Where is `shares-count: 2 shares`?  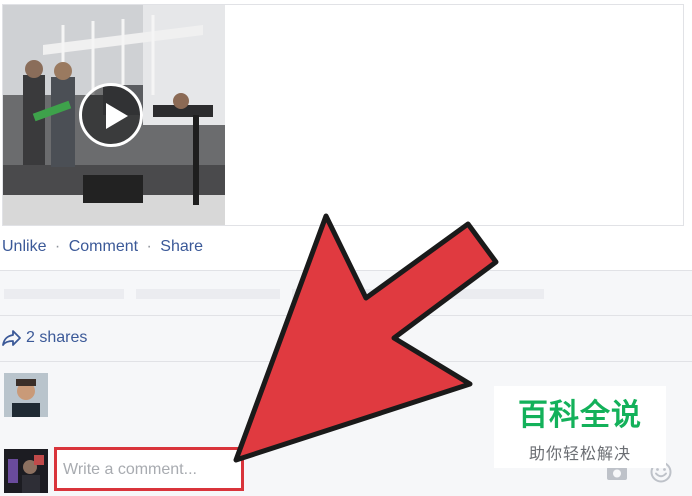
shares-count: 2 shares is located at coordinates (44, 338).